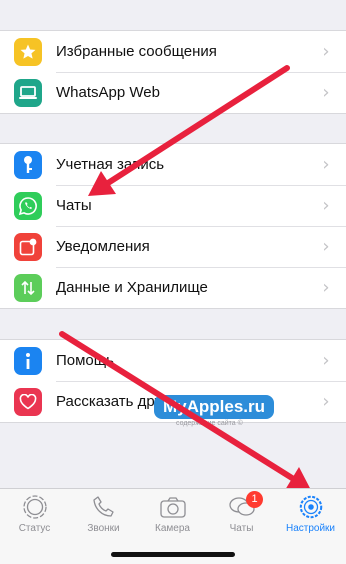  I want to click on star-icon, so click(28, 51).